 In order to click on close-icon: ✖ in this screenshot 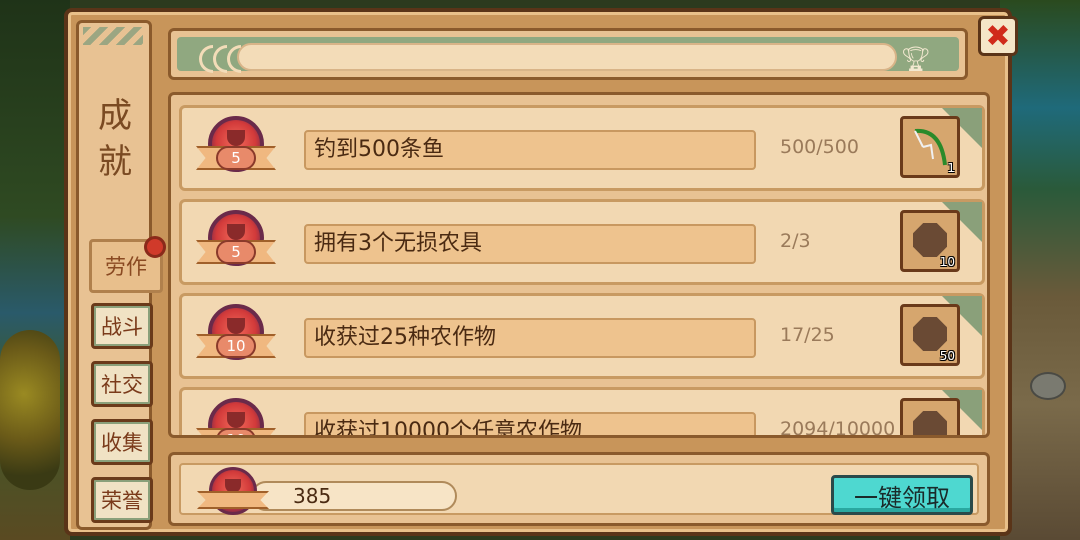, I will do `click(998, 36)`.